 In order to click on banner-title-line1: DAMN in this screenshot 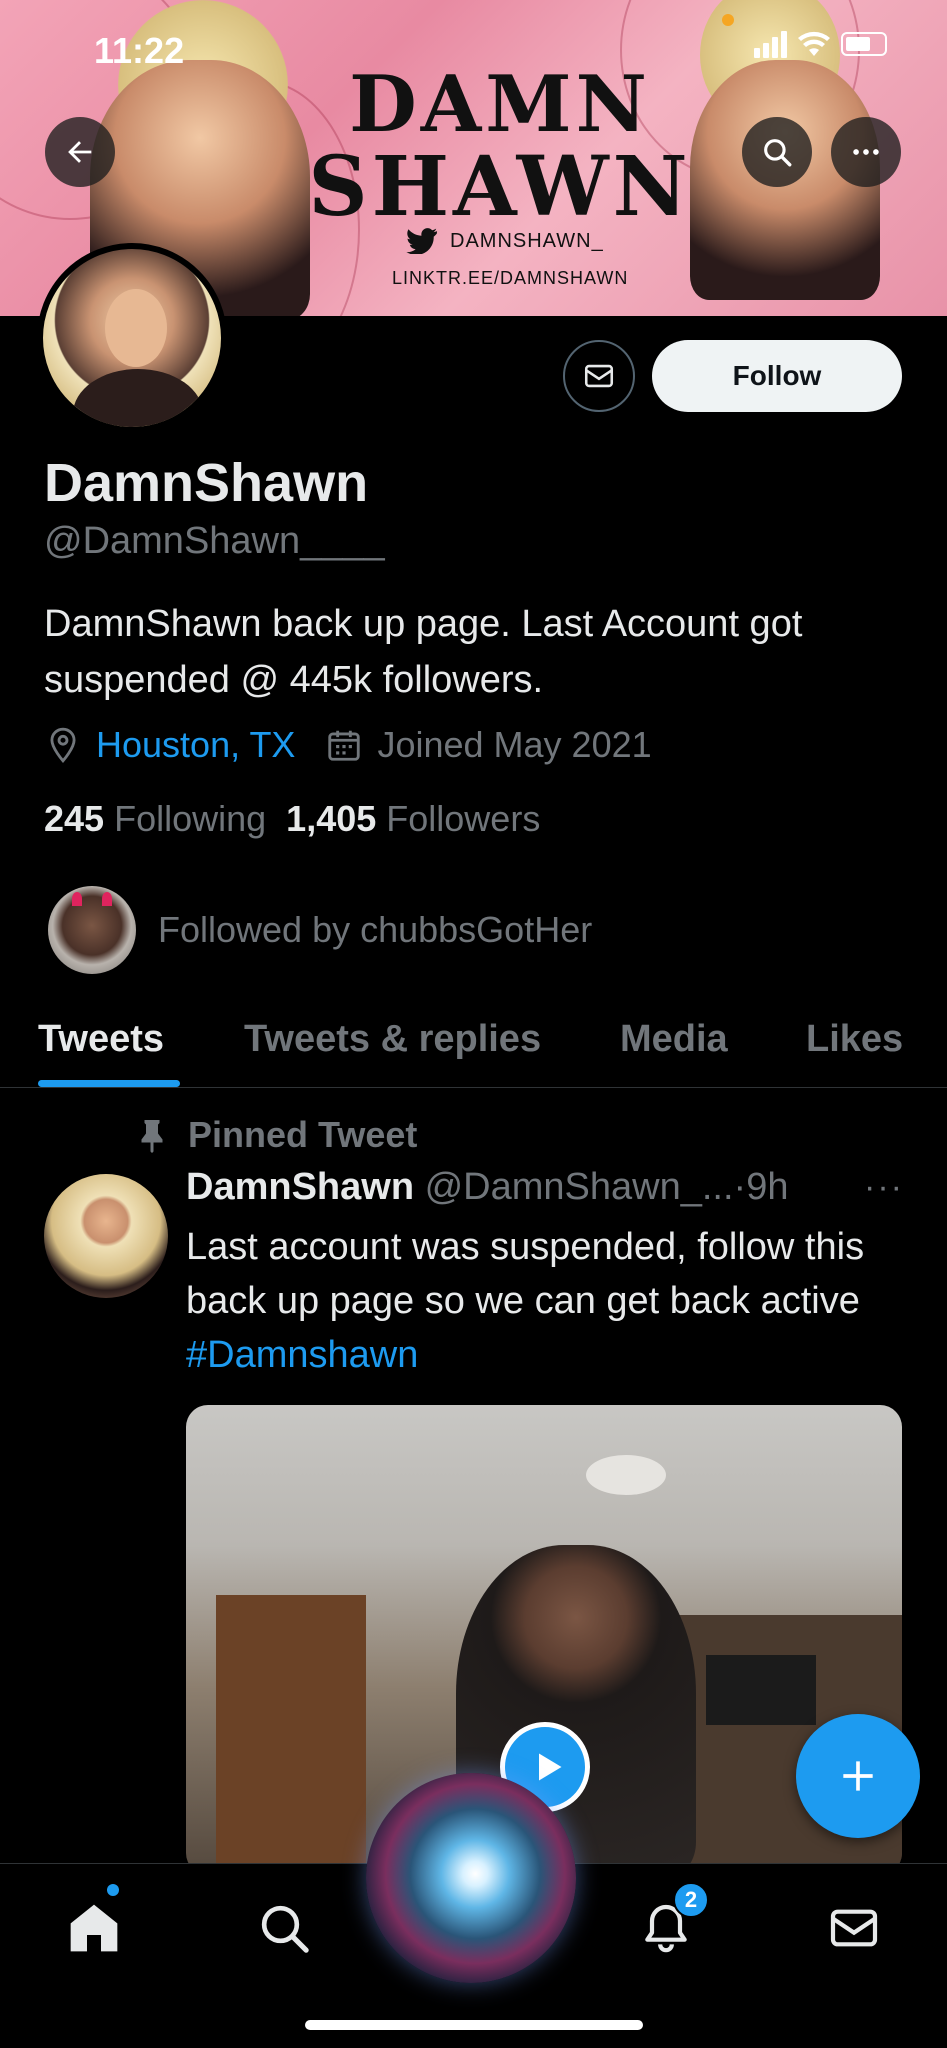, I will do `click(500, 104)`.